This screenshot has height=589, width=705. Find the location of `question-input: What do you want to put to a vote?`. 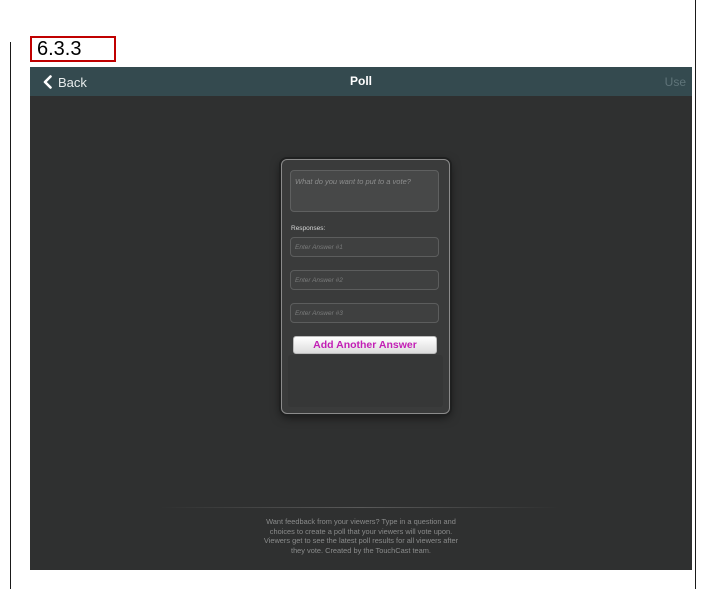

question-input: What do you want to put to a vote? is located at coordinates (364, 191).